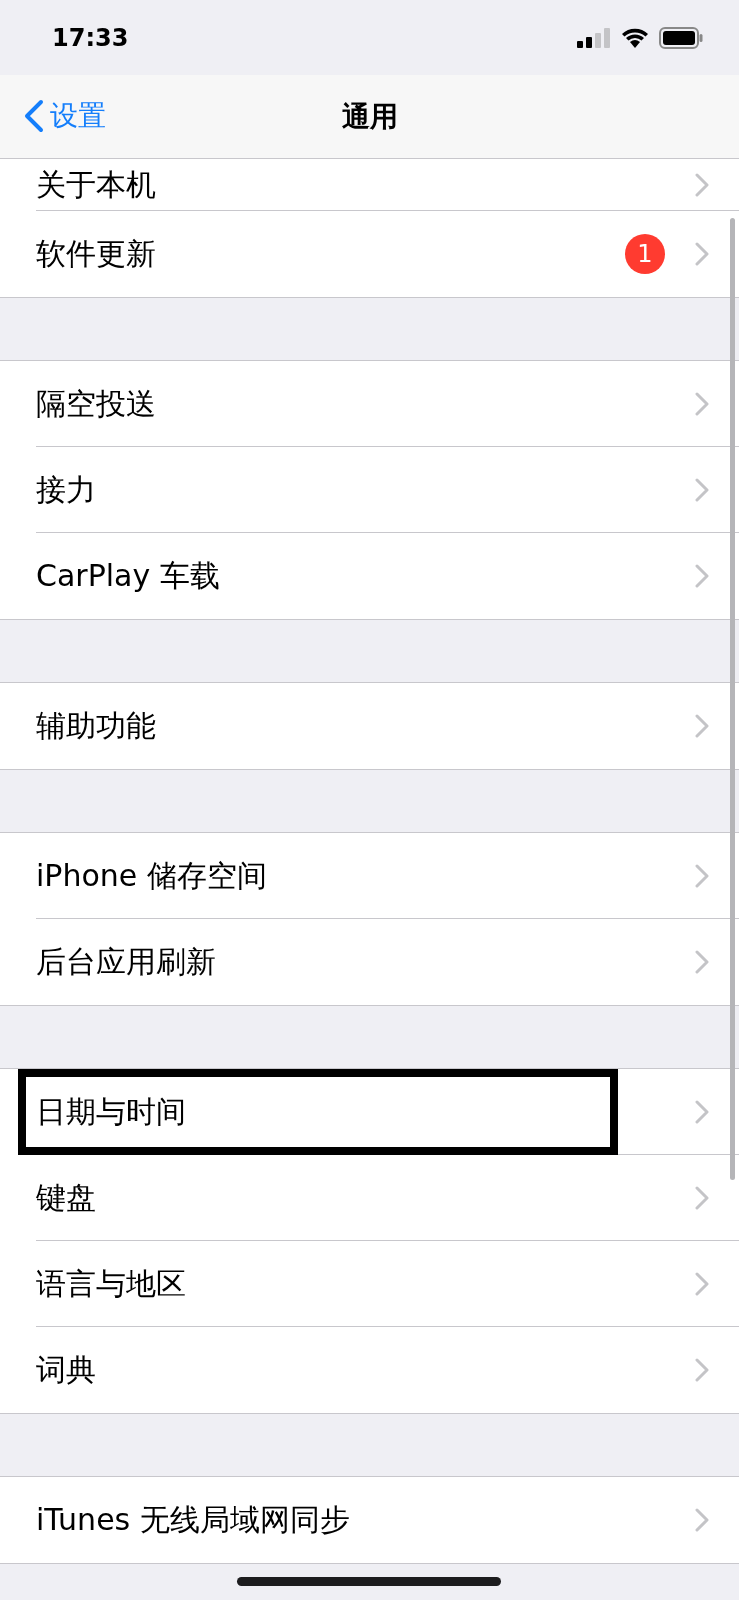 The height and width of the screenshot is (1600, 739). I want to click on row-label: CarPlay 车载, so click(128, 575).